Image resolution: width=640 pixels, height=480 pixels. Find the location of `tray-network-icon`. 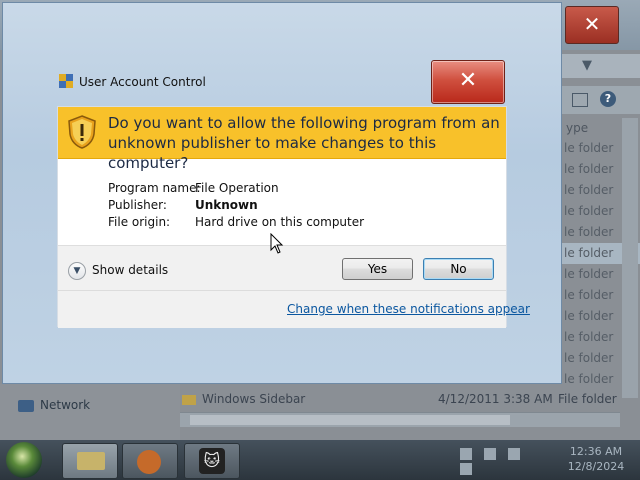

tray-network-icon is located at coordinates (490, 454).